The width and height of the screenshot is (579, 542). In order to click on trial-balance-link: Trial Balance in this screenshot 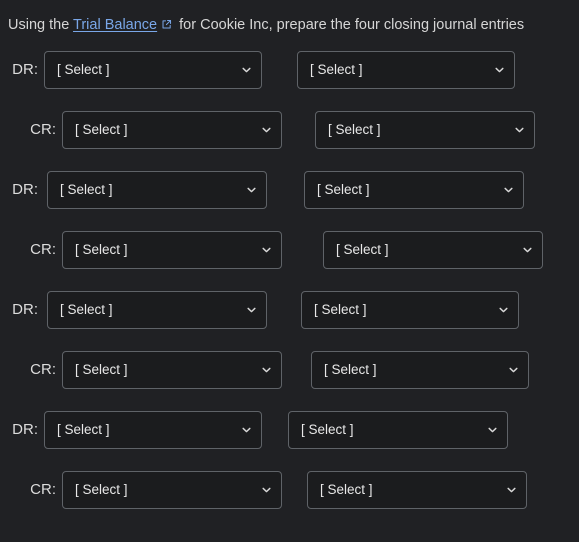, I will do `click(115, 25)`.